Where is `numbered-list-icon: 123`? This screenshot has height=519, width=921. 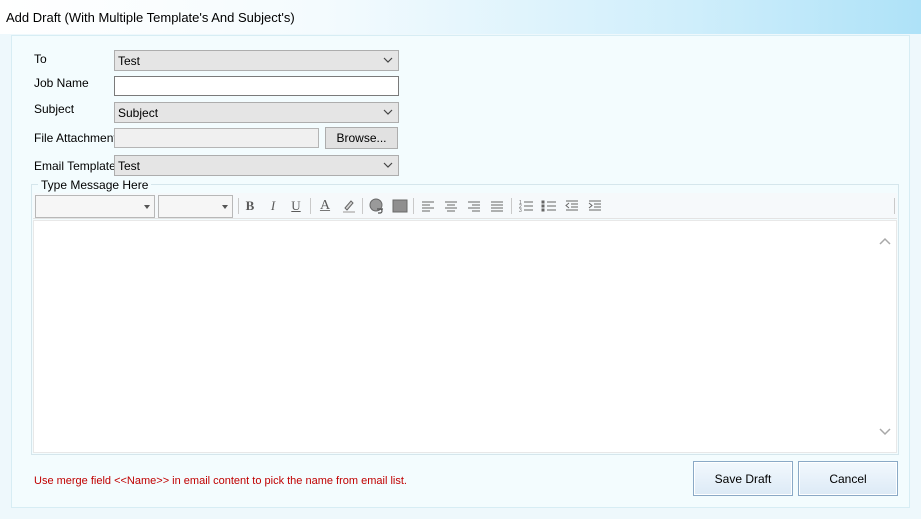
numbered-list-icon: 123 is located at coordinates (526, 206).